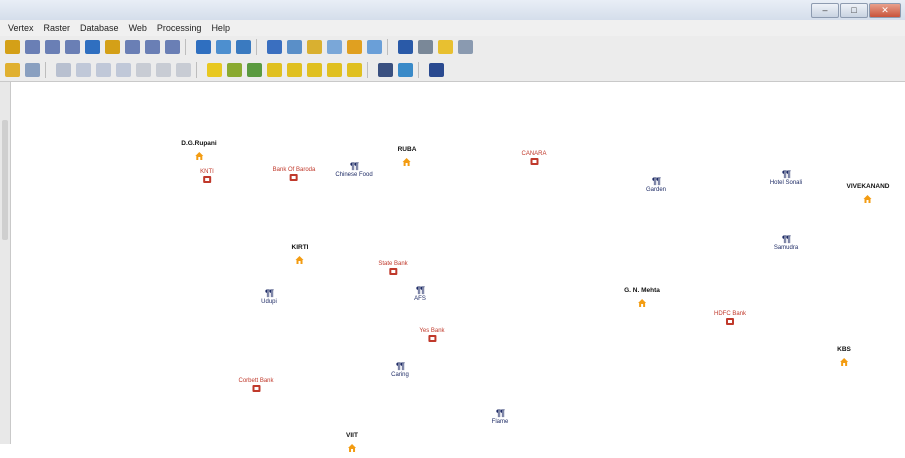 The width and height of the screenshot is (905, 458). Describe the element at coordinates (334, 69) in the screenshot. I see `label-hide-icon` at that location.